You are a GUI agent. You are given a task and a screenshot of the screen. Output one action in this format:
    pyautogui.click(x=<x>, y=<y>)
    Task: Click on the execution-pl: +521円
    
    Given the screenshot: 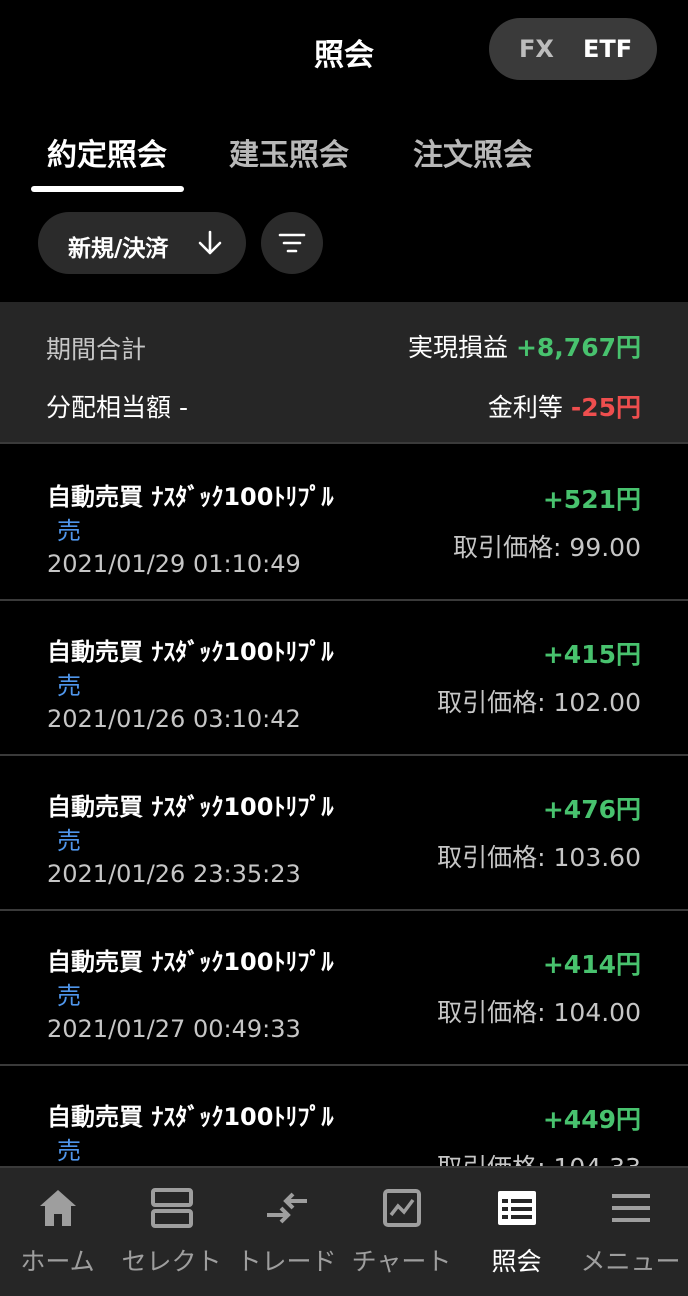 What is the action you would take?
    pyautogui.click(x=591, y=499)
    